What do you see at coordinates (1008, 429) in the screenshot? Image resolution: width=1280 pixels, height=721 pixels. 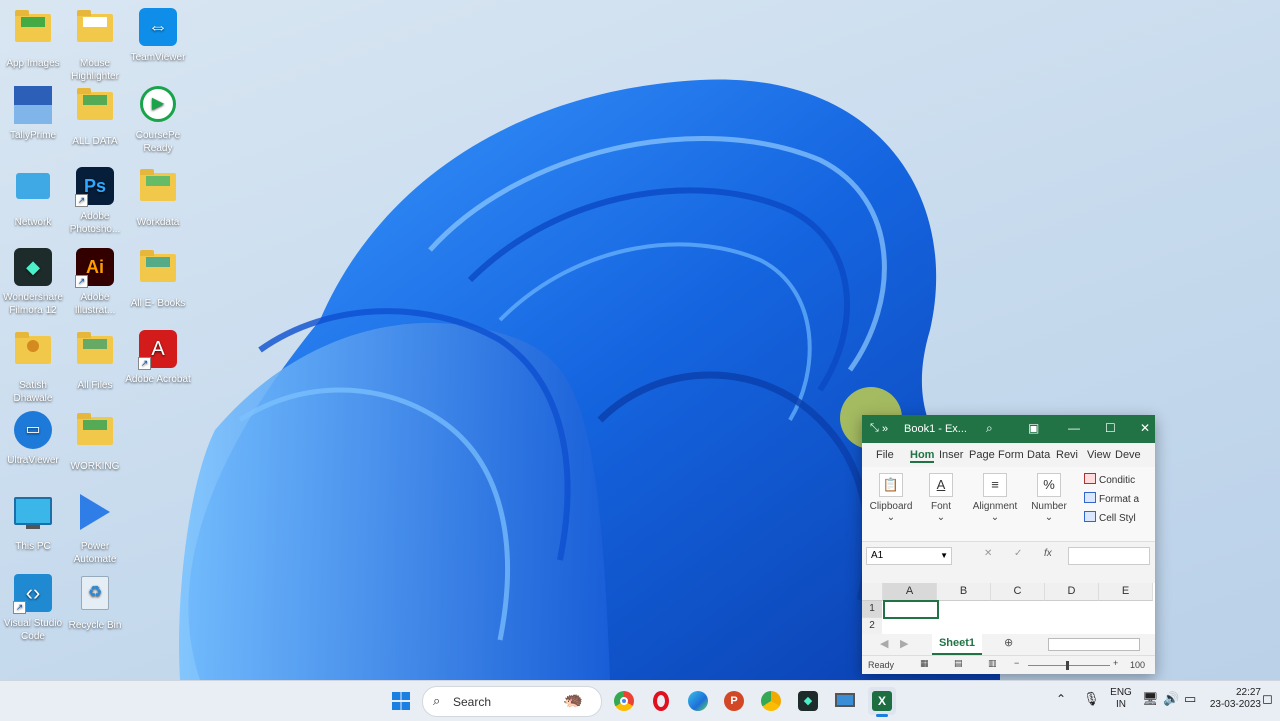 I see `excel-title-bar: ⤡ » Book1 - Ex... ⌕ ▣ — ☐ ✕` at bounding box center [1008, 429].